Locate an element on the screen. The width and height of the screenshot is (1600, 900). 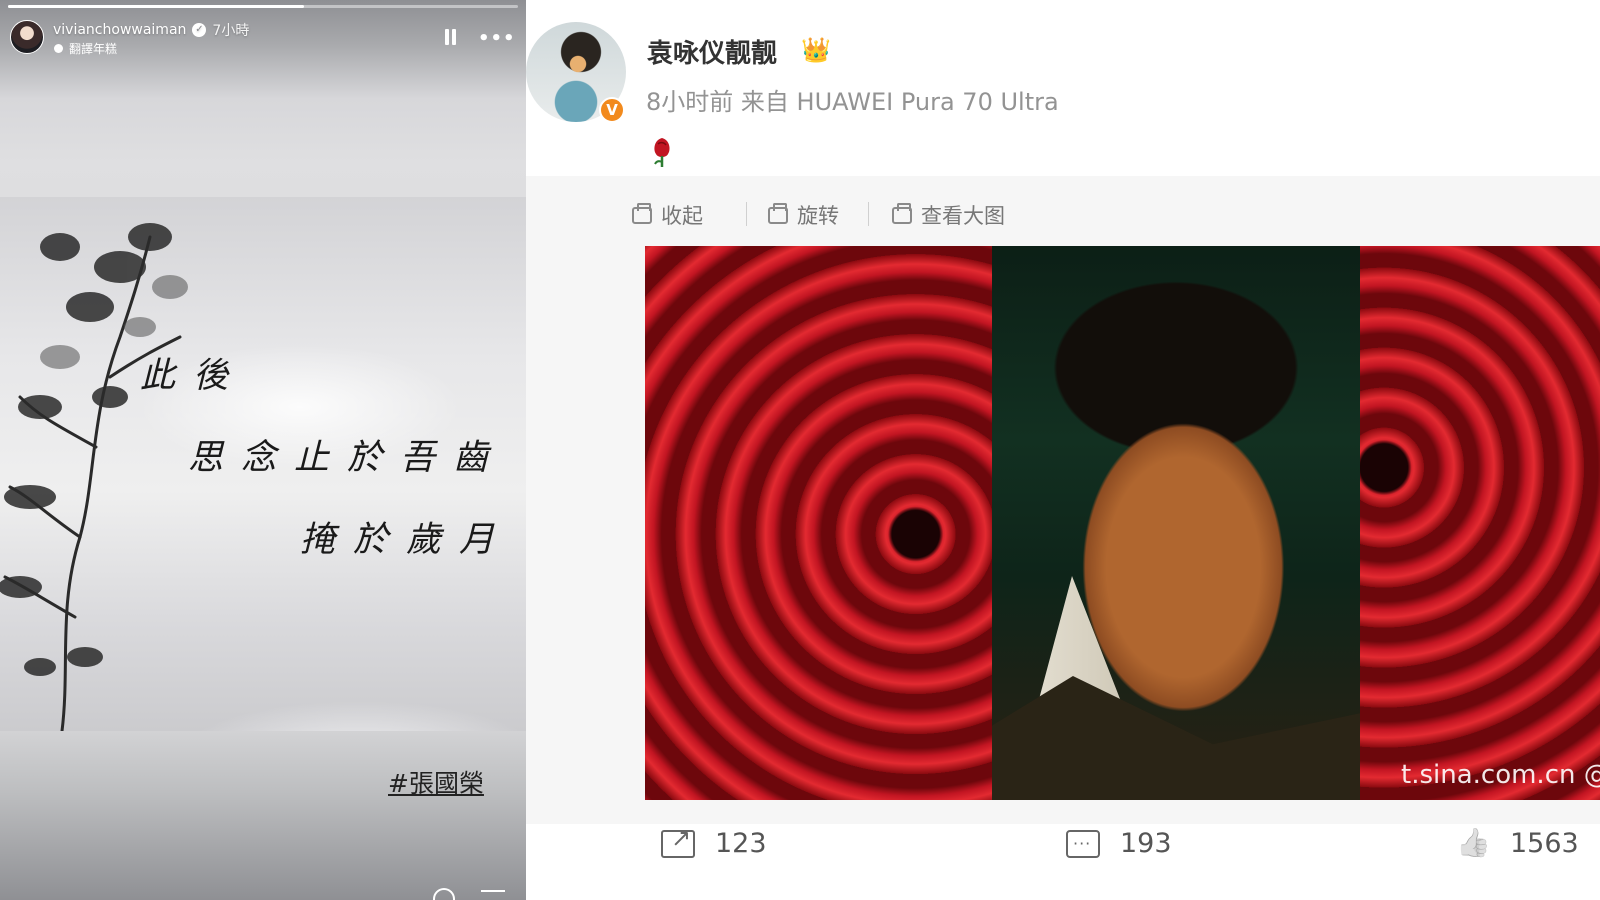
story-progress-fill is located at coordinates (156, 6).